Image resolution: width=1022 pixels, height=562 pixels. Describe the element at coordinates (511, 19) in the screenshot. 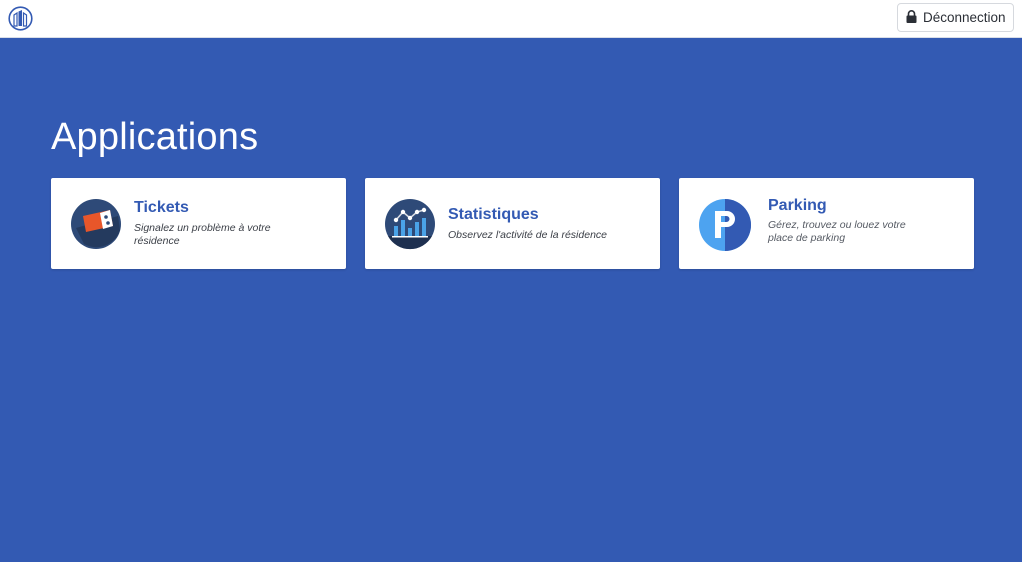

I see `top-navbar: Déconnection` at that location.